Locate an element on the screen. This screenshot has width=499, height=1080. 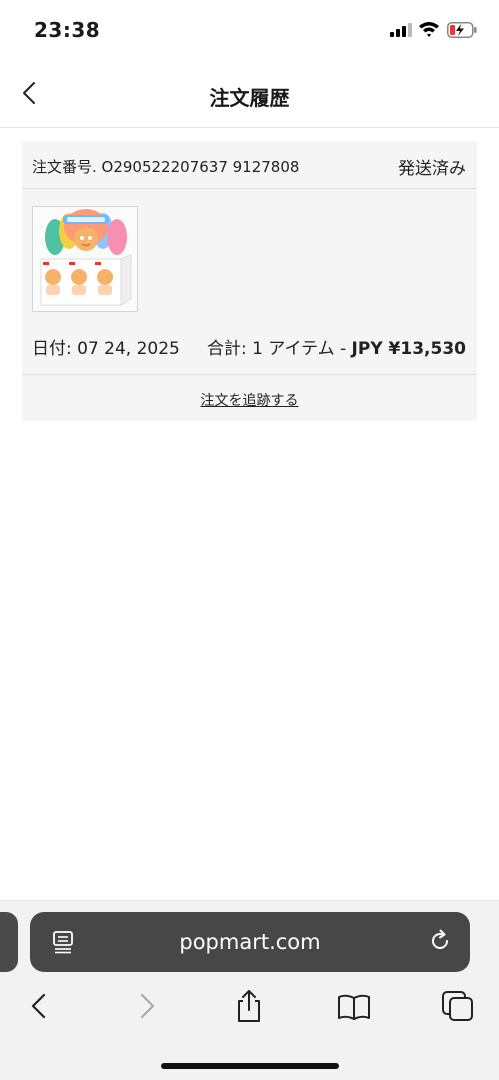
status-time: 23:38 is located at coordinates (67, 30).